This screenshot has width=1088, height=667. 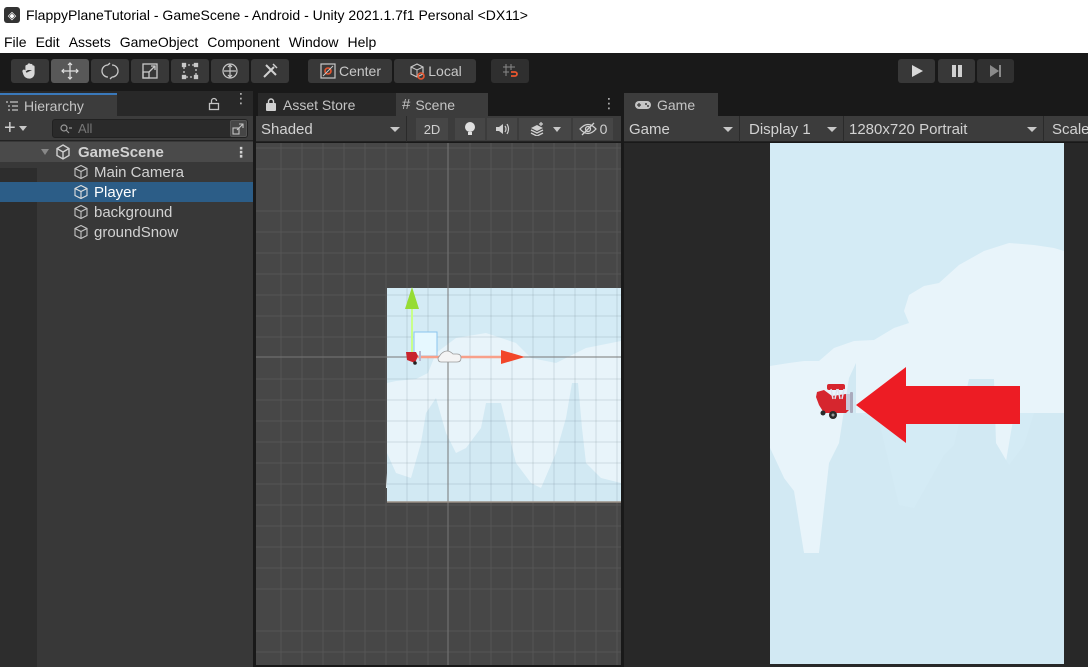 I want to click on gamepad-icon, so click(x=643, y=104).